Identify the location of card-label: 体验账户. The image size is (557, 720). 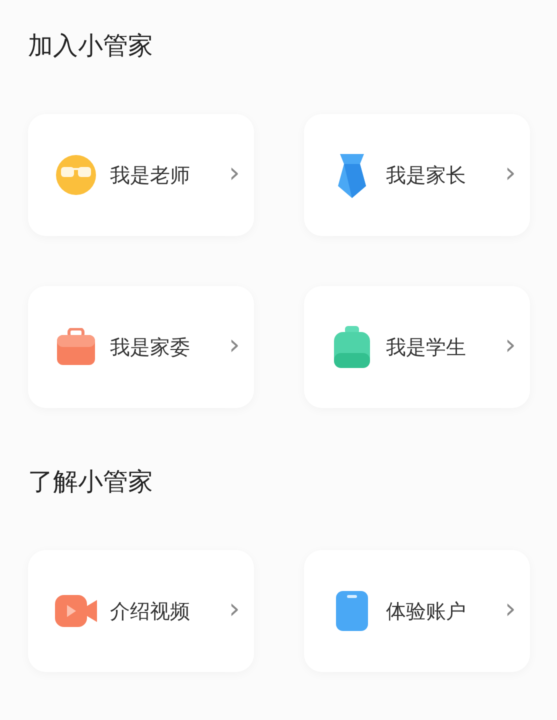
(426, 611).